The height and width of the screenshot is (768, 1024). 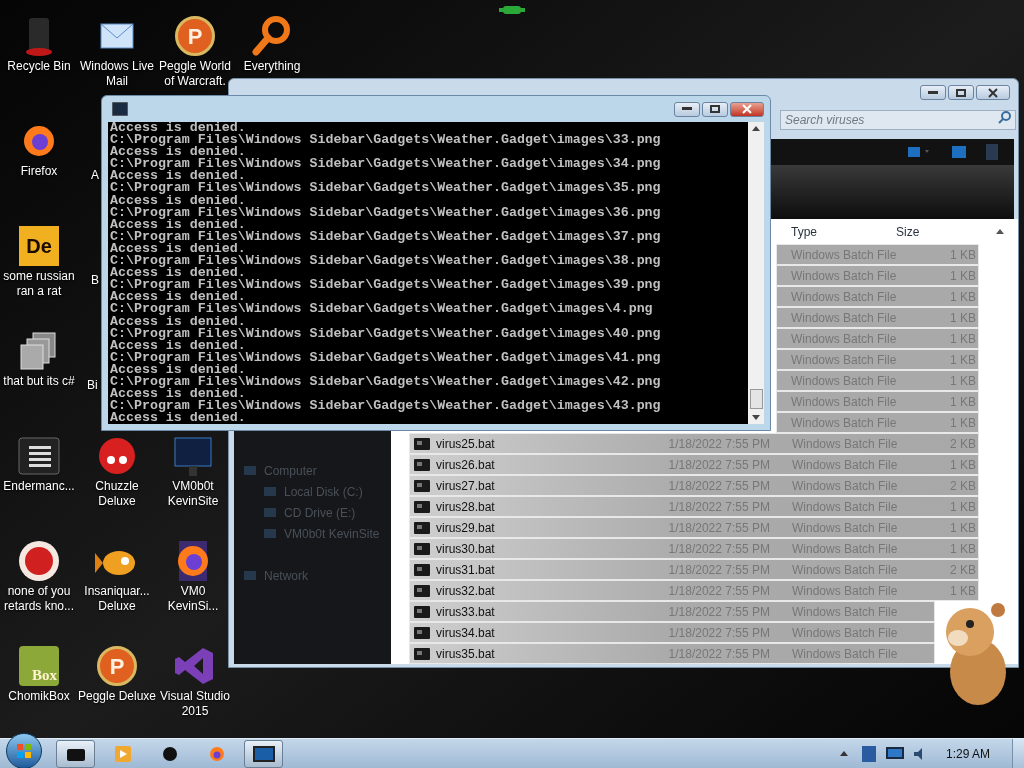 I want to click on play-icon, so click(x=122, y=753).